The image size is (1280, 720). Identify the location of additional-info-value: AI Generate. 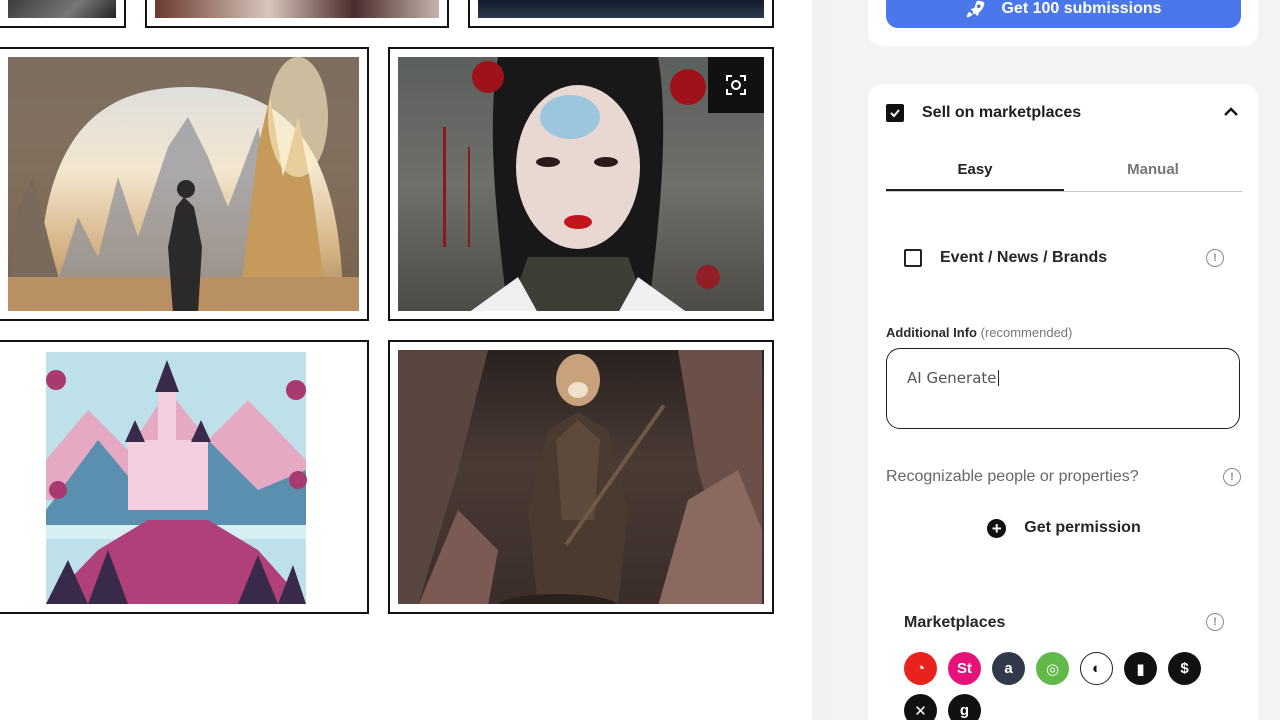
(952, 378).